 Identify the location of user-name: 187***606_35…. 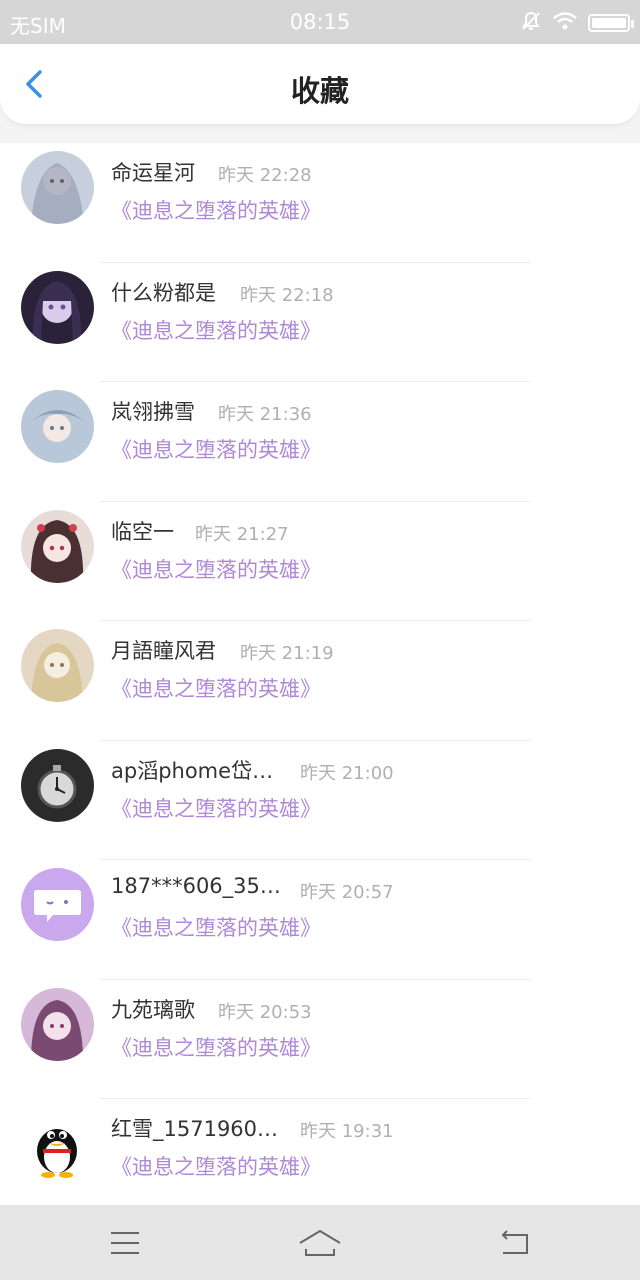
(196, 886).